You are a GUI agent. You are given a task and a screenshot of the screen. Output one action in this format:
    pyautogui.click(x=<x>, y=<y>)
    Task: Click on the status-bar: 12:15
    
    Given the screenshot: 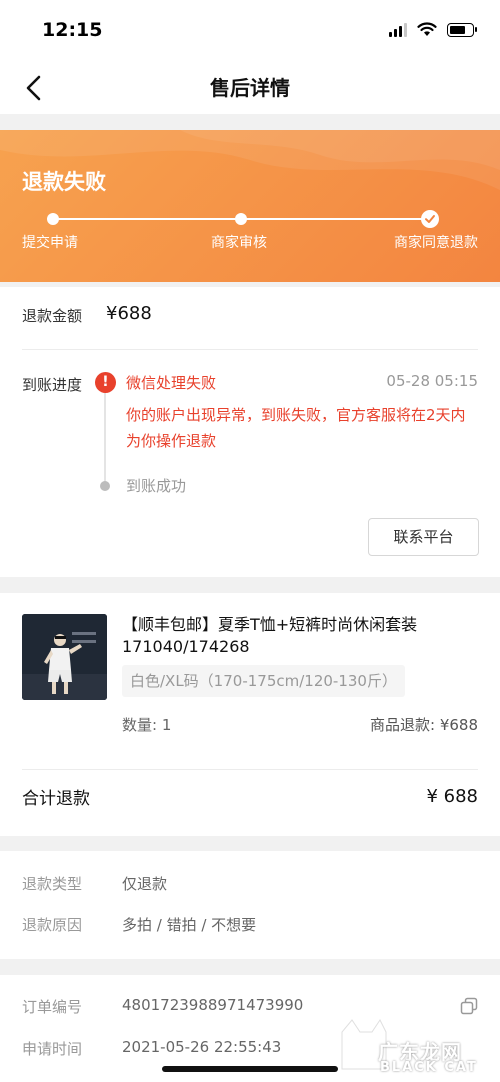 What is the action you would take?
    pyautogui.click(x=250, y=31)
    